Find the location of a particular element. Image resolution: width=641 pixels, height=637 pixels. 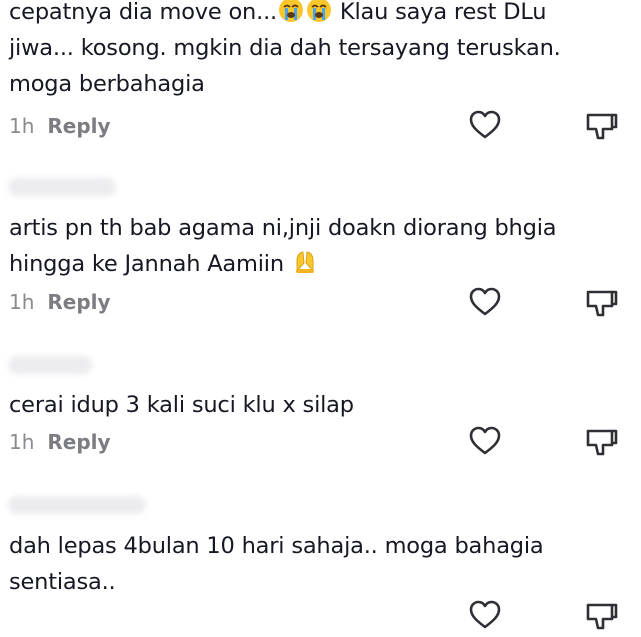

folded-hands-icon is located at coordinates (304, 262).